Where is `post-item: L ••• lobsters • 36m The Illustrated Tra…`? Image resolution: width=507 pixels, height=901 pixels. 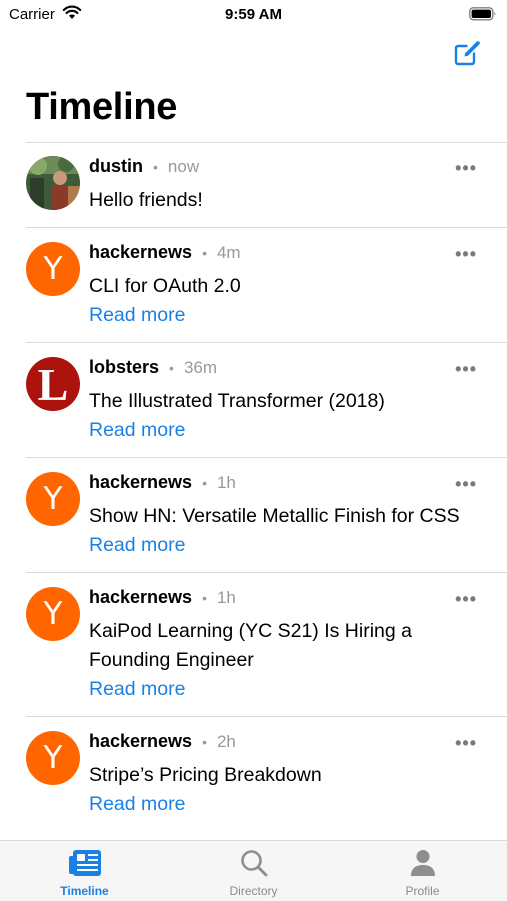
post-item: L ••• lobsters • 36m The Illustrated Tra… is located at coordinates (266, 400).